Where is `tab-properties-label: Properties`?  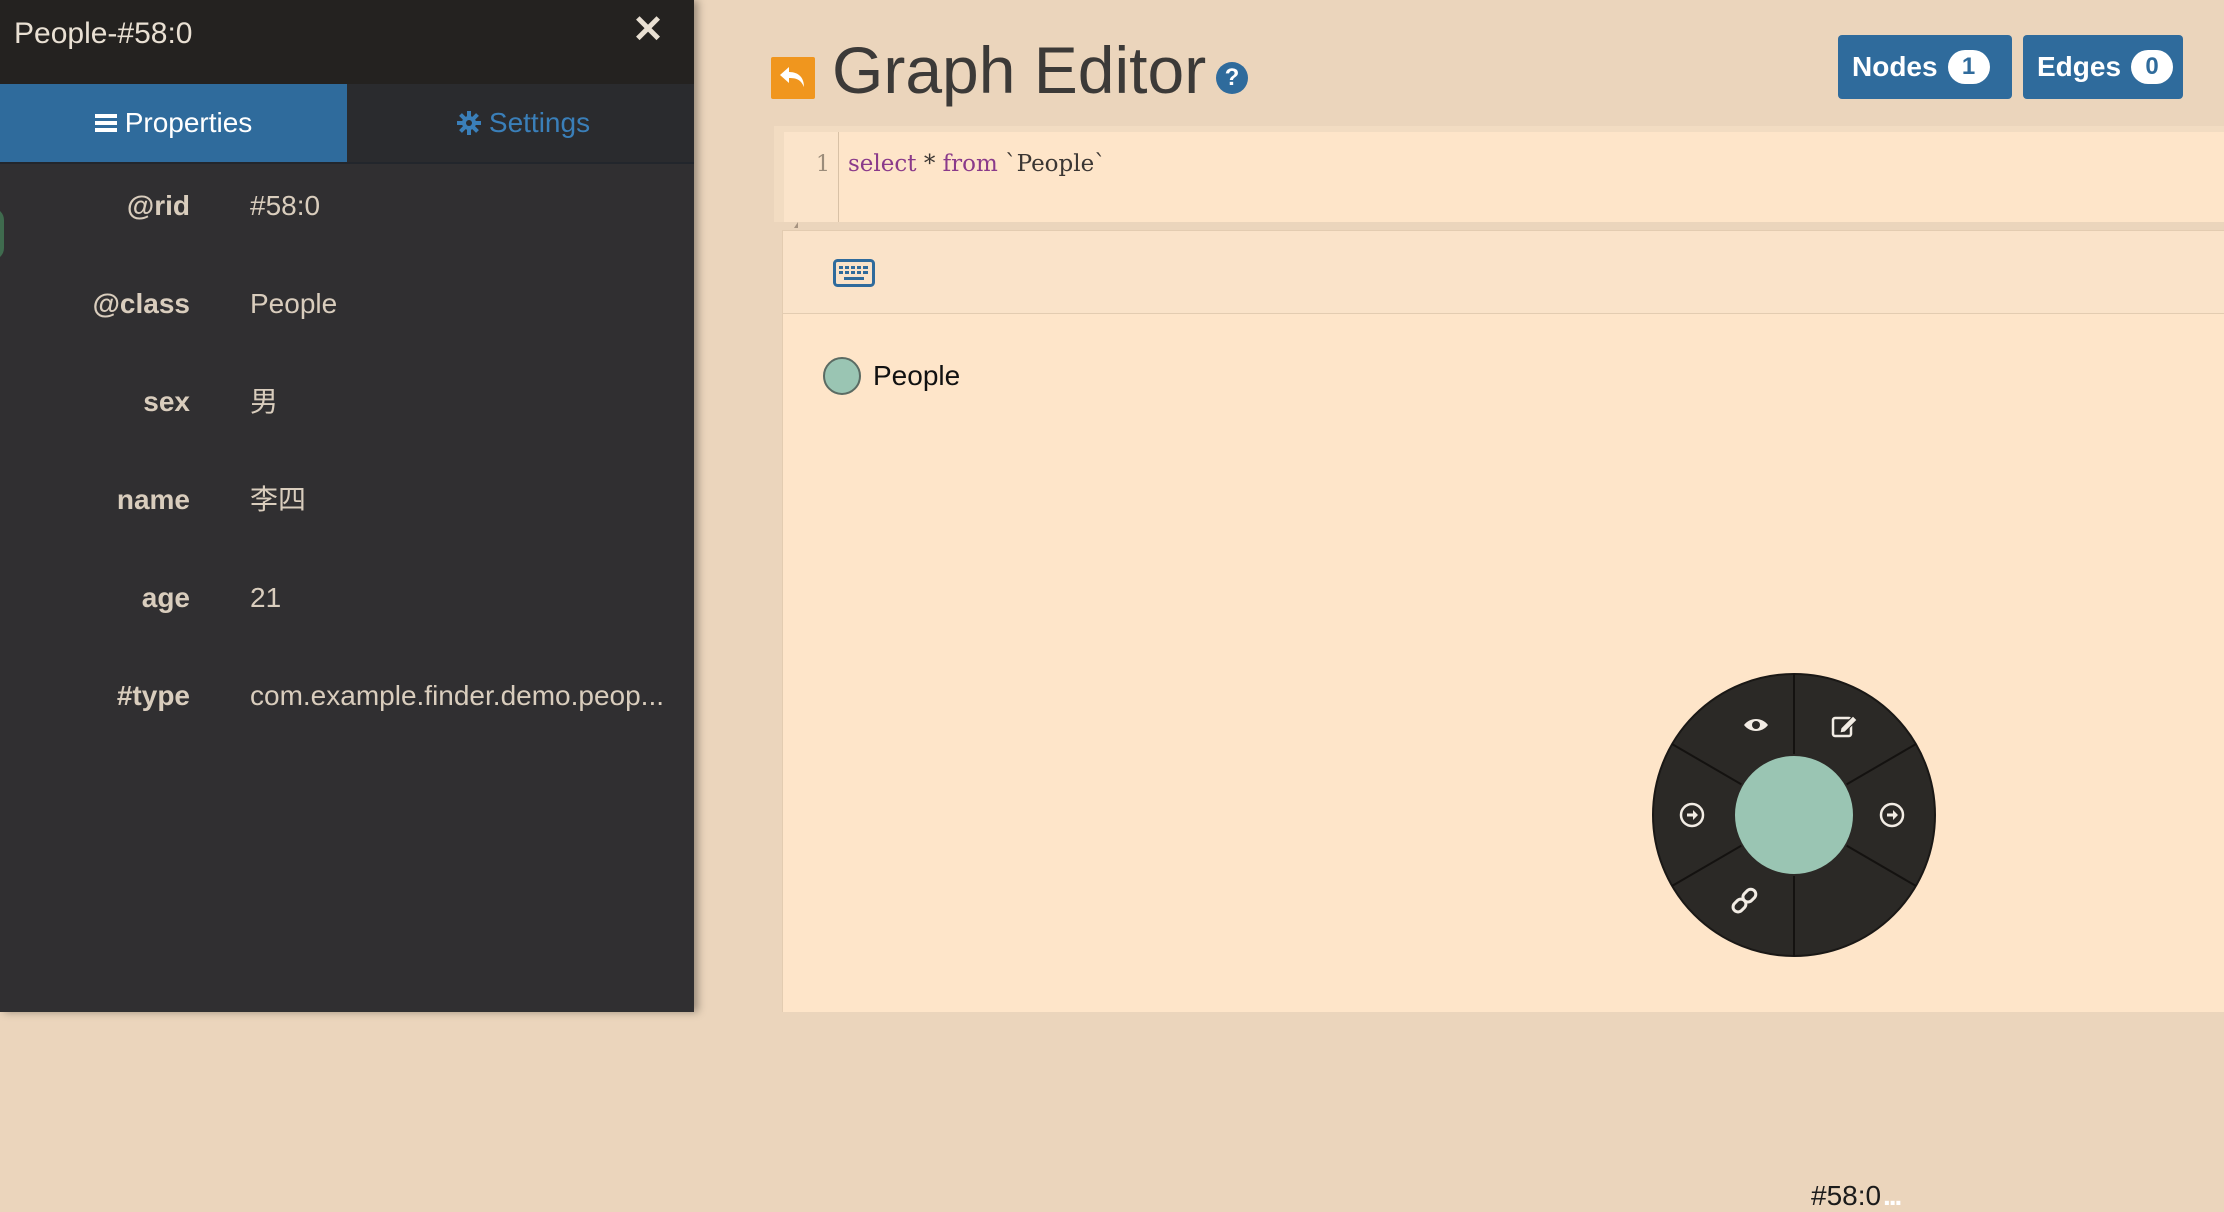
tab-properties-label: Properties is located at coordinates (188, 122).